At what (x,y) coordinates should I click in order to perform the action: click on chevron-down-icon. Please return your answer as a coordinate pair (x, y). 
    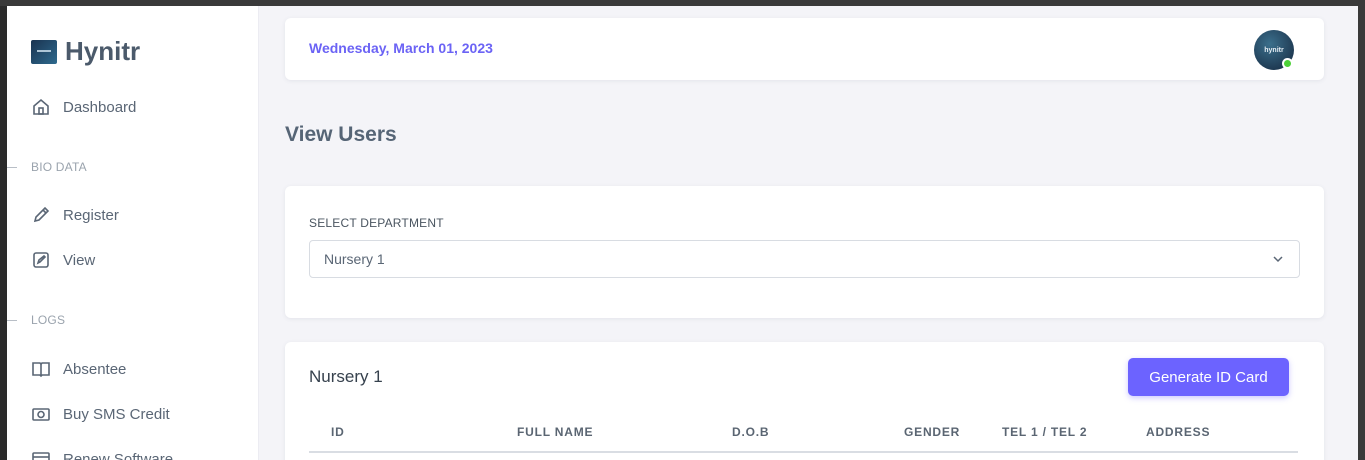
    Looking at the image, I should click on (1278, 259).